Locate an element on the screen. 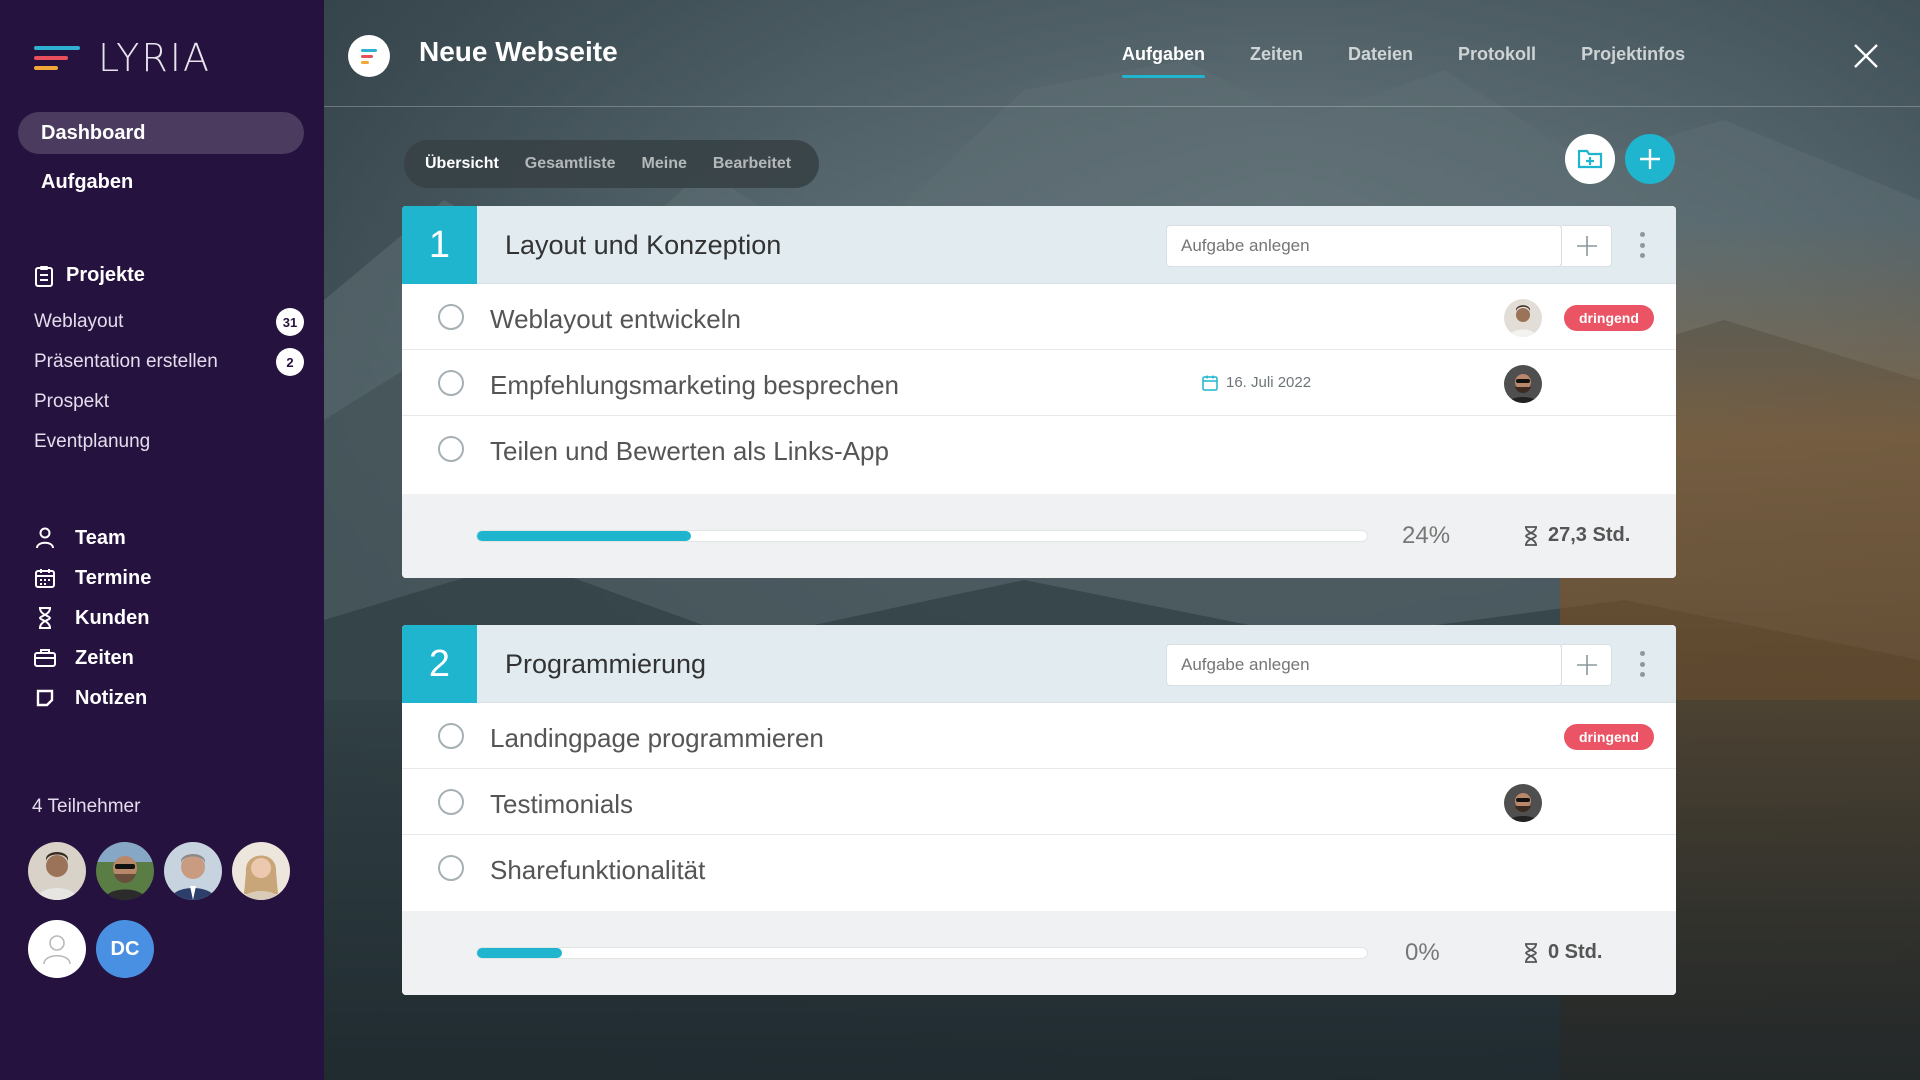  task-list-number: 2 is located at coordinates (439, 664).